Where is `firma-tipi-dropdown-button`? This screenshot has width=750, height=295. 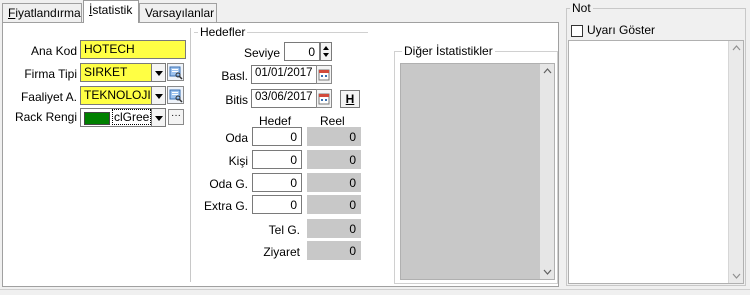 firma-tipi-dropdown-button is located at coordinates (158, 72).